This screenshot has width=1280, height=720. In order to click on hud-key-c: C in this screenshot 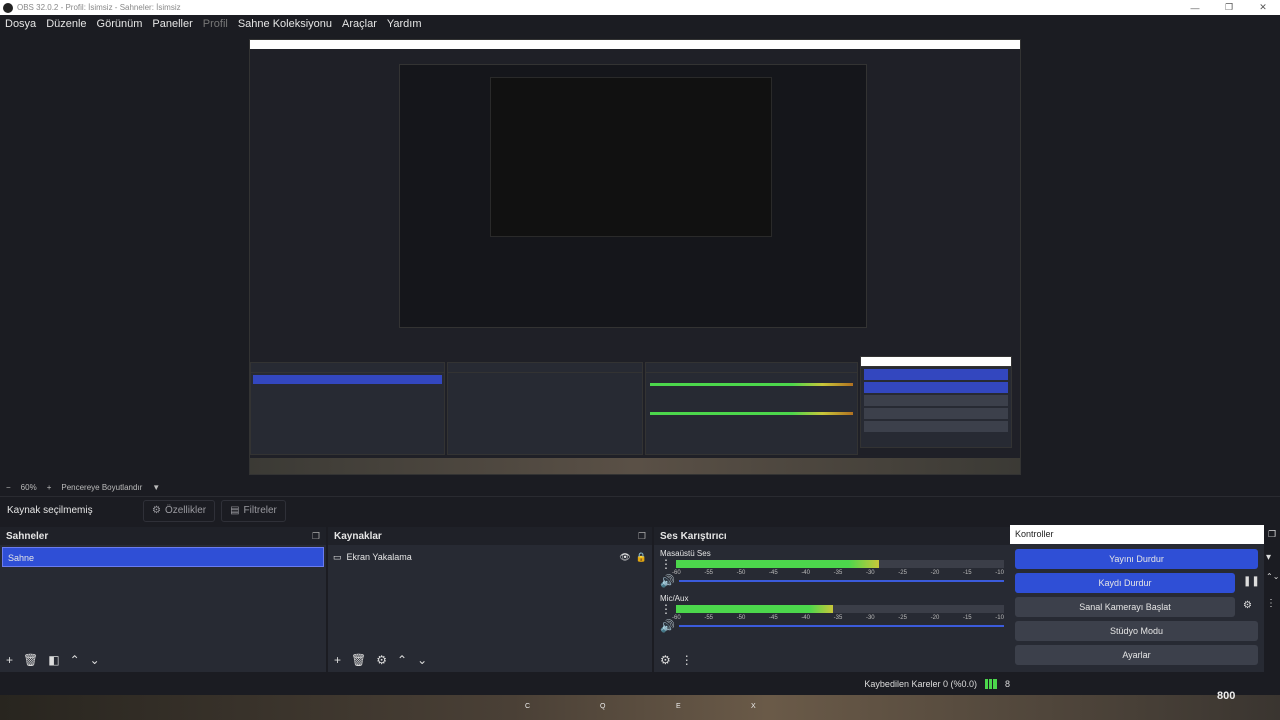, I will do `click(528, 706)`.